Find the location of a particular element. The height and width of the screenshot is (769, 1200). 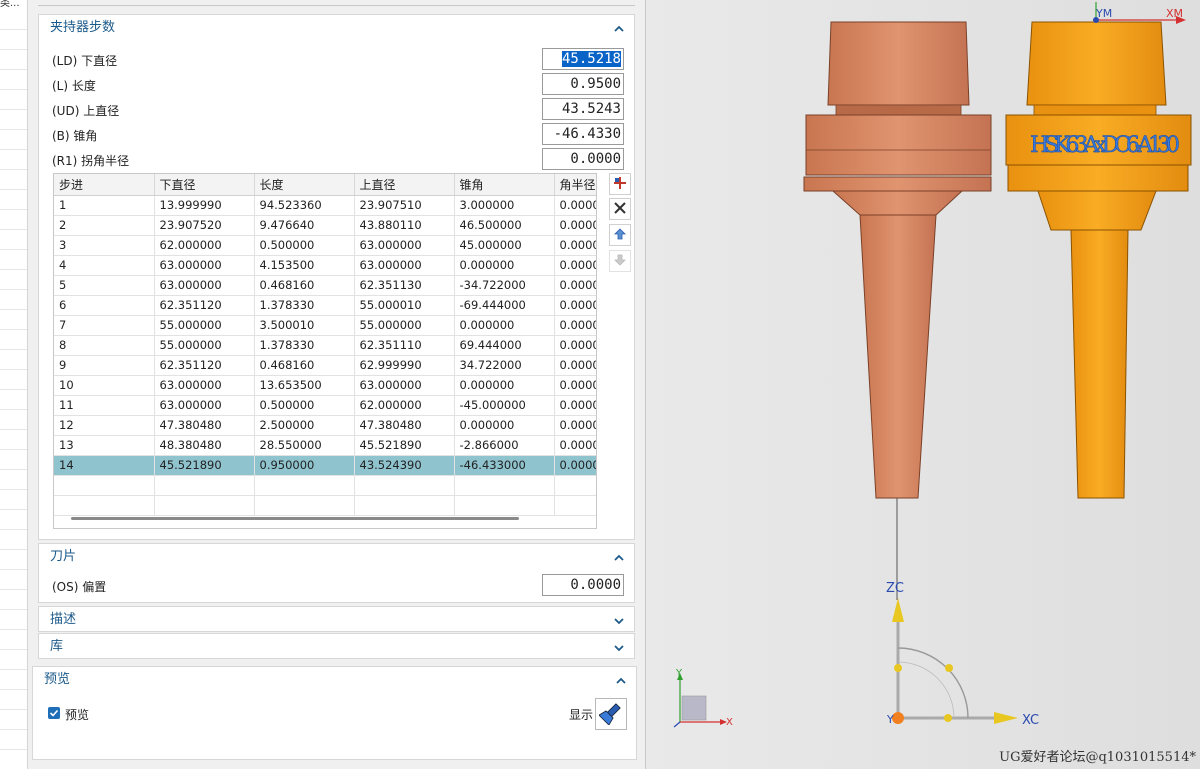

table-cell: 9 is located at coordinates (104, 365).